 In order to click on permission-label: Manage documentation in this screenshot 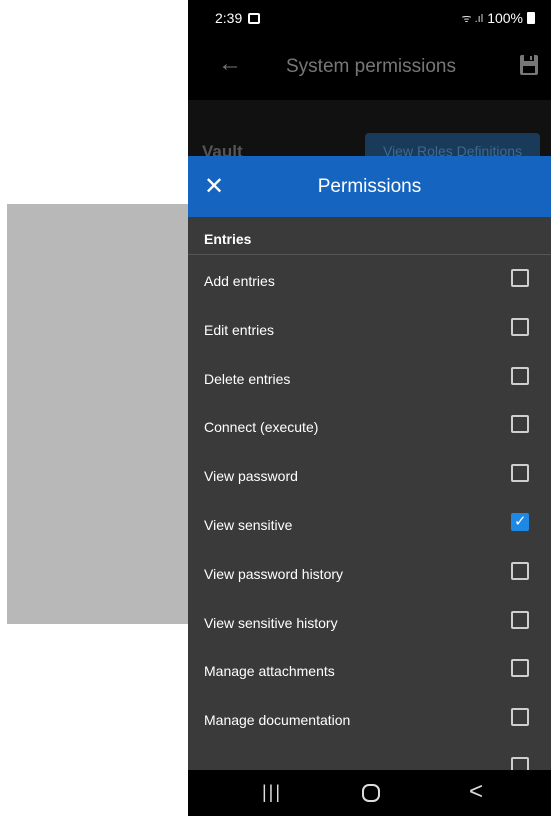, I will do `click(277, 720)`.